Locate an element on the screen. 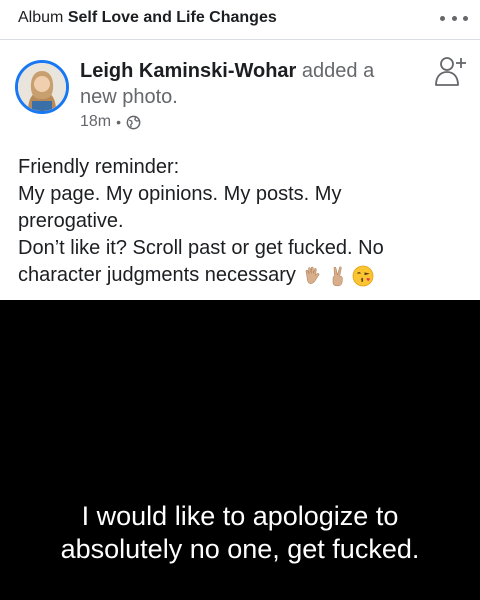 The width and height of the screenshot is (480, 600). album-prefix: Album is located at coordinates (41, 17).